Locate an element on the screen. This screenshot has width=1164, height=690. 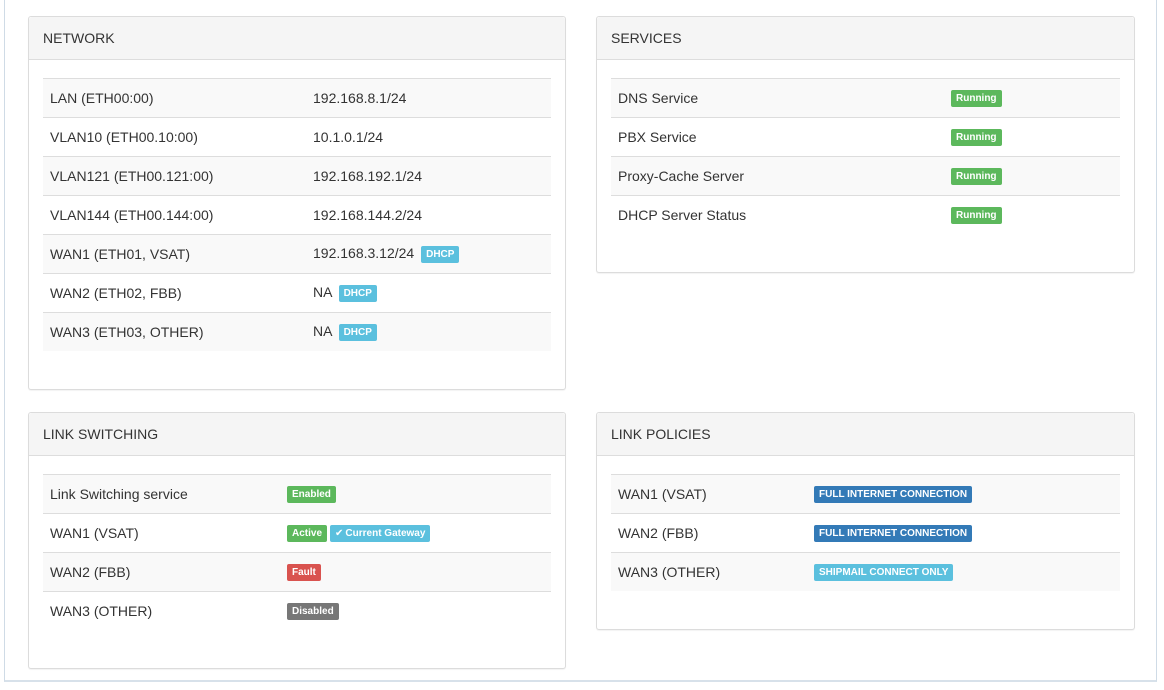
link-status-cell: Enabled is located at coordinates (415, 494).